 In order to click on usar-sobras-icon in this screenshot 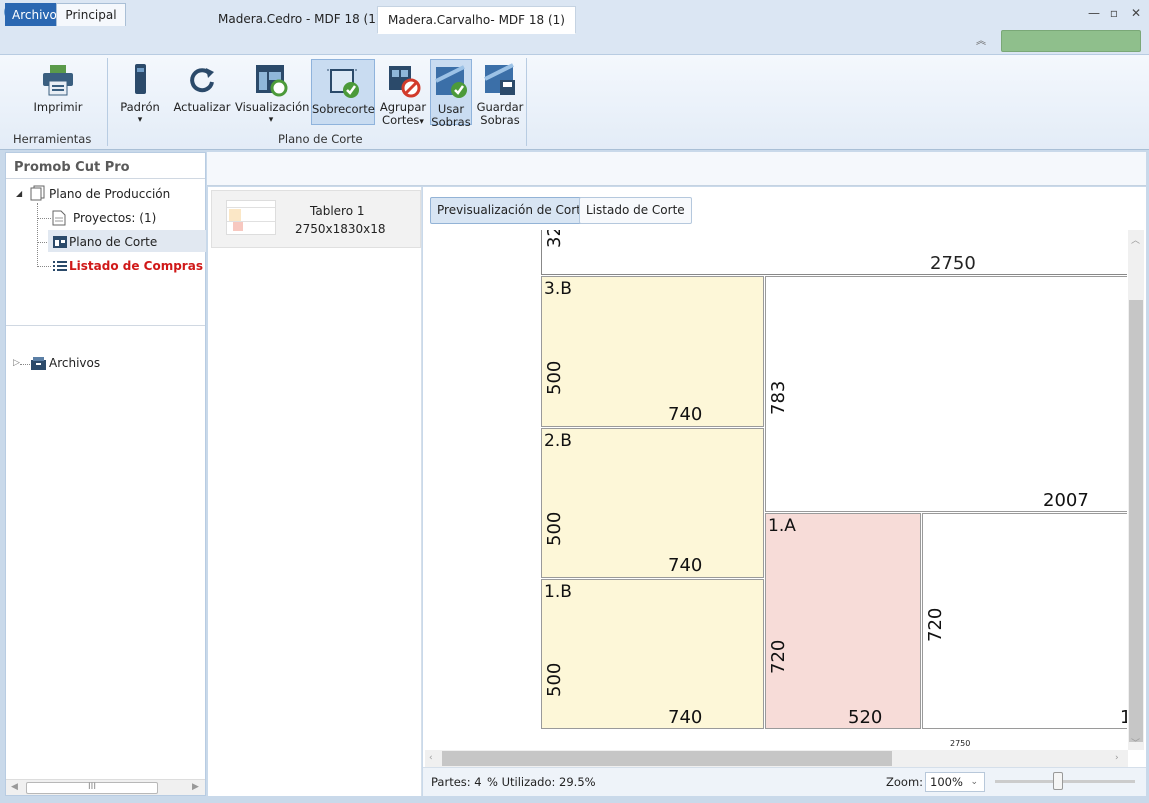, I will do `click(451, 82)`.